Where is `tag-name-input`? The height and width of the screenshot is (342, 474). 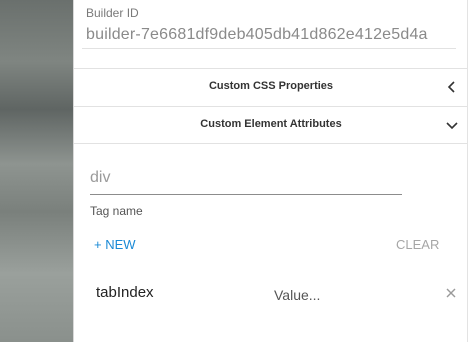
tag-name-input is located at coordinates (246, 178).